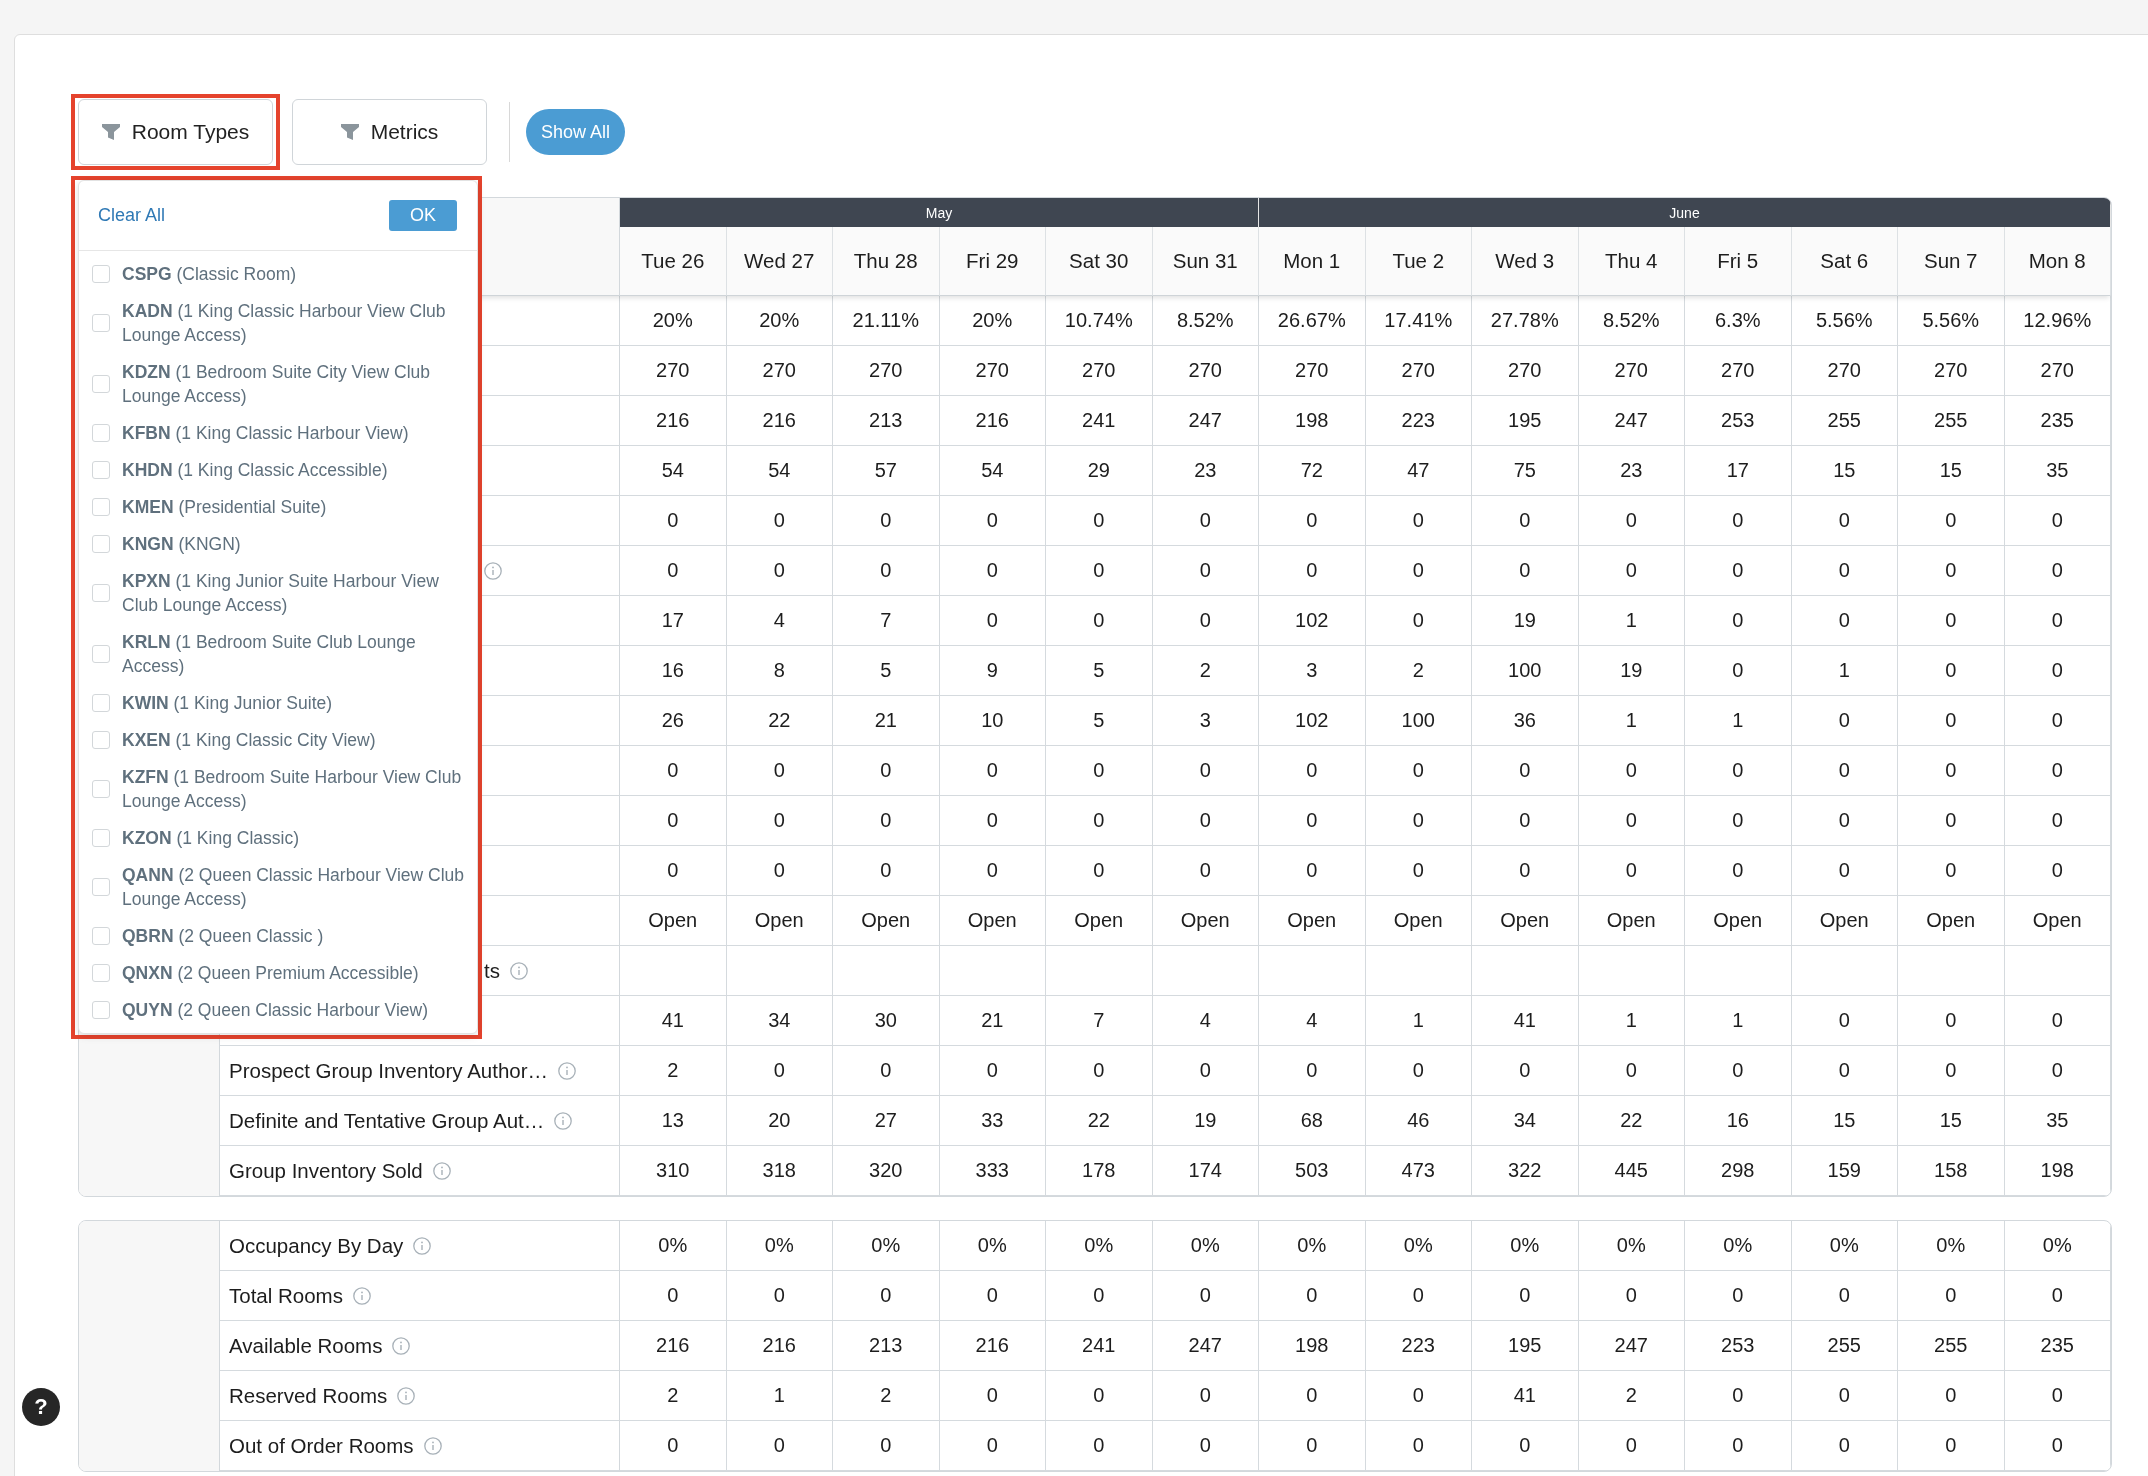  Describe the element at coordinates (1418, 721) in the screenshot. I see `table-cell: 100` at that location.